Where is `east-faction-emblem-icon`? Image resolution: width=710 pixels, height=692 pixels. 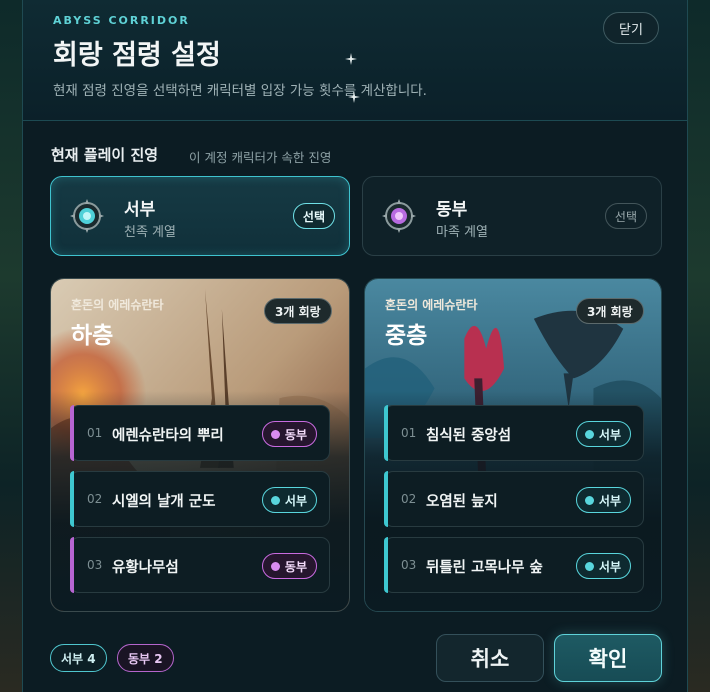 east-faction-emblem-icon is located at coordinates (399, 216).